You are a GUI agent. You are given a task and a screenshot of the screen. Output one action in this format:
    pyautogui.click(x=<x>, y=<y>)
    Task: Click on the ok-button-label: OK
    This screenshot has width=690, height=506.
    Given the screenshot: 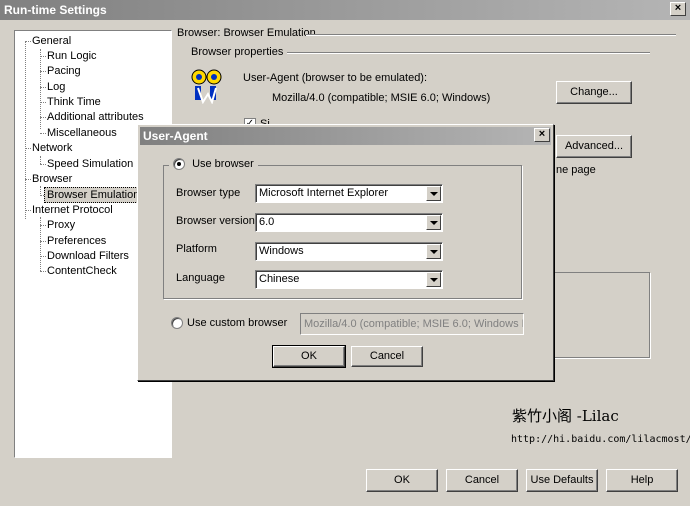 What is the action you would take?
    pyautogui.click(x=402, y=480)
    